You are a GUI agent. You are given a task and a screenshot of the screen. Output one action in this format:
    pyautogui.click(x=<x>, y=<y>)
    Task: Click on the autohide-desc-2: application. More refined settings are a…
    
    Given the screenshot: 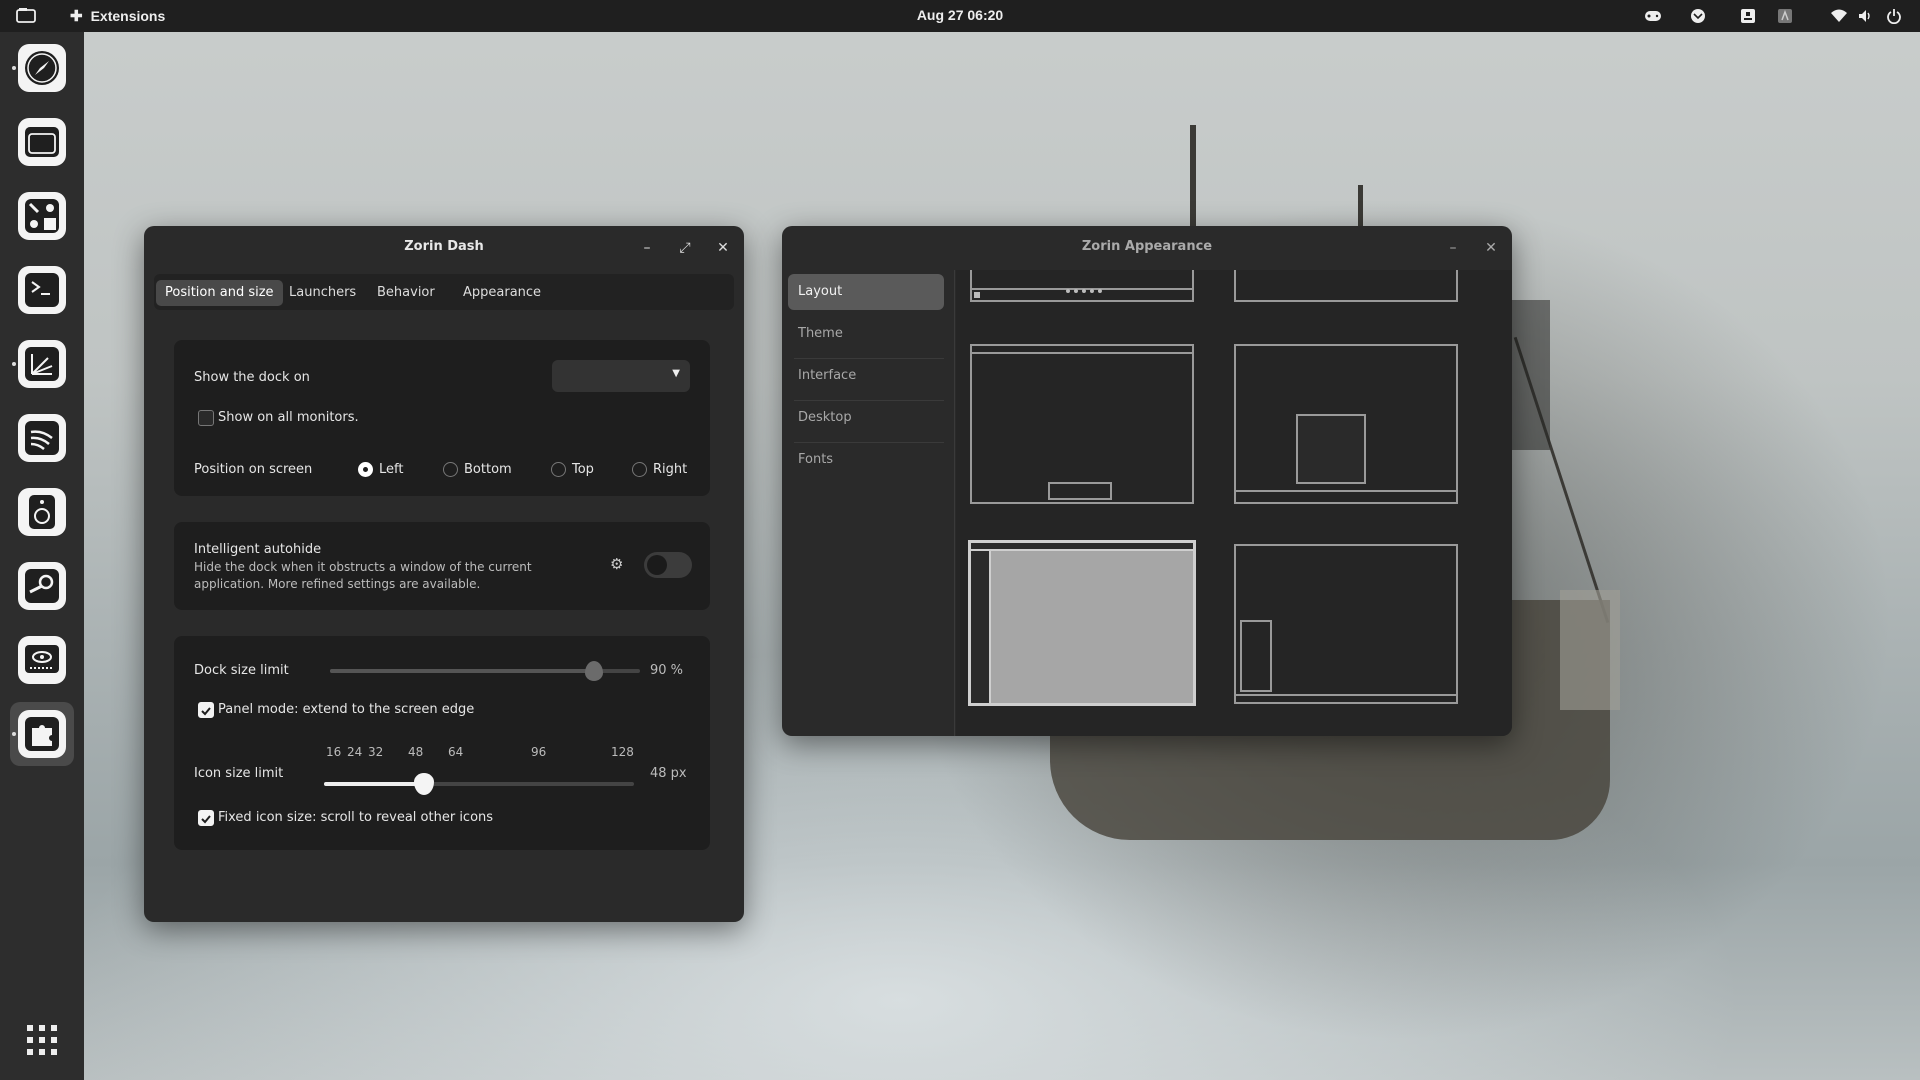 What is the action you would take?
    pyautogui.click(x=337, y=584)
    